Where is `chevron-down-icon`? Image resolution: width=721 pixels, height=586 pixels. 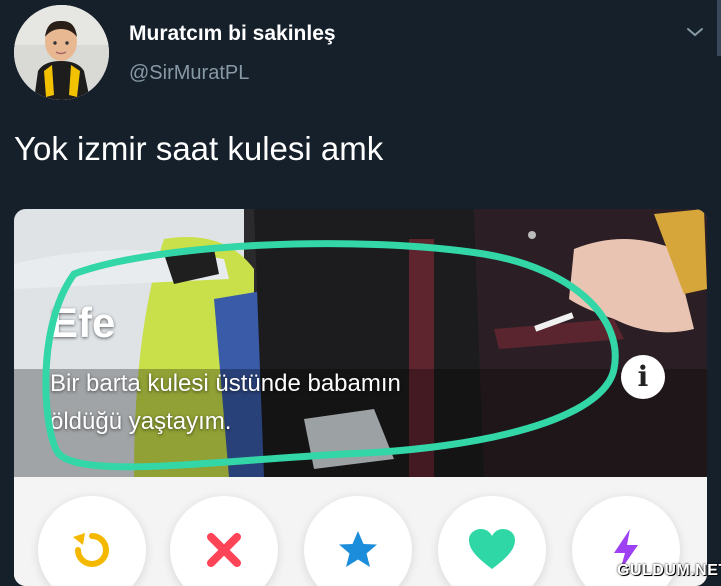 chevron-down-icon is located at coordinates (695, 32).